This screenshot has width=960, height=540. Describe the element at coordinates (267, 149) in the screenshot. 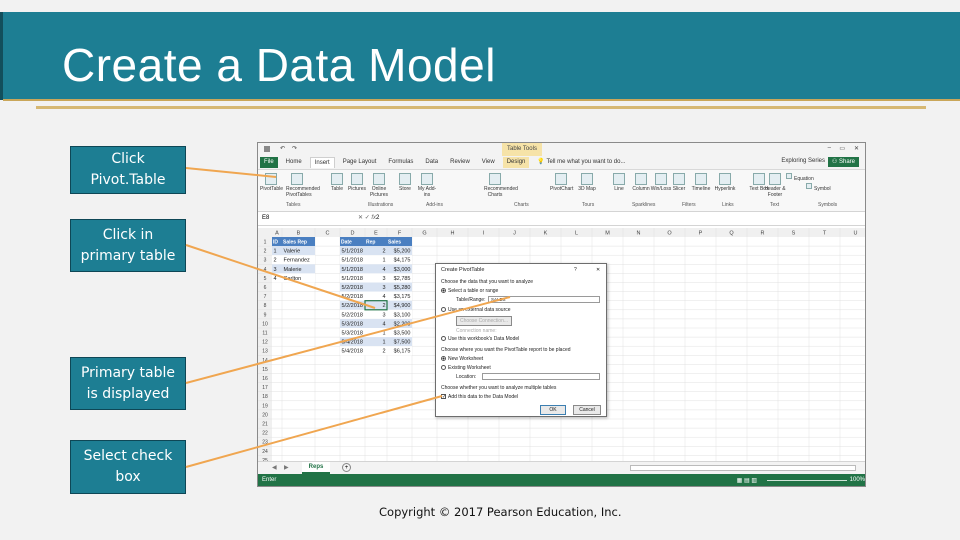

I see `save-icon` at that location.